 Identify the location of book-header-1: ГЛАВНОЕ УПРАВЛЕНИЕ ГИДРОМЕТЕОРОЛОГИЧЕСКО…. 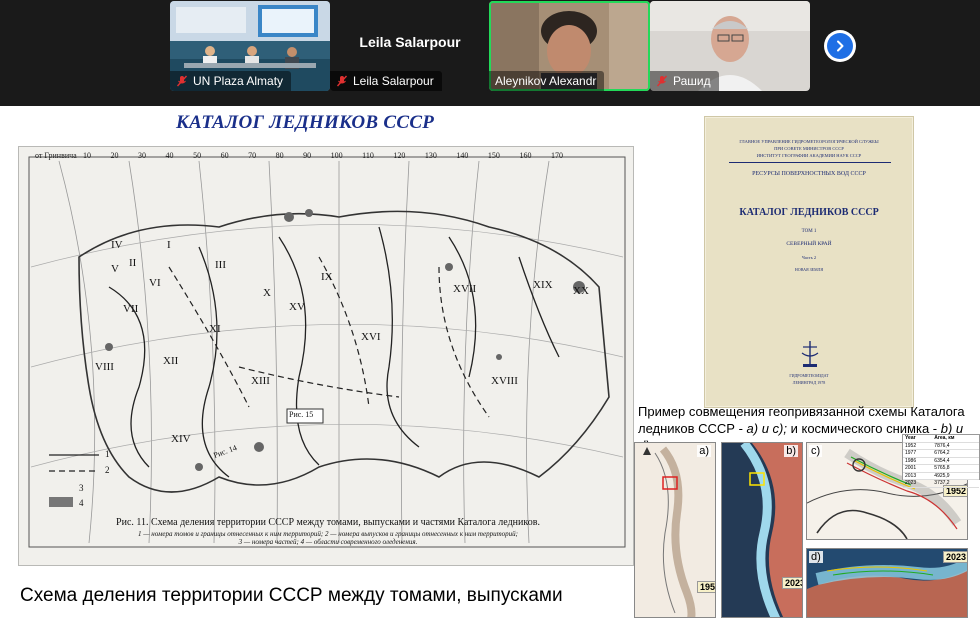
(809, 141).